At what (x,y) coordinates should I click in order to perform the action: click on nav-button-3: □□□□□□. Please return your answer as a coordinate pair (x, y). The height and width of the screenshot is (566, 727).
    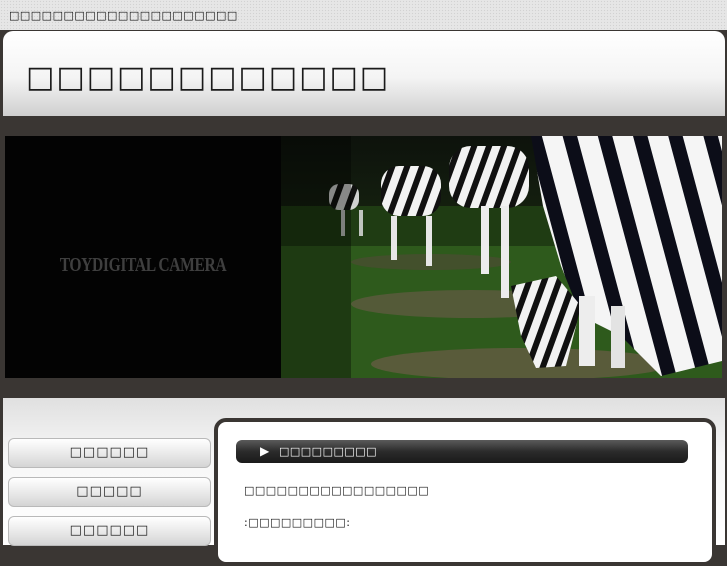
    Looking at the image, I should click on (109, 531).